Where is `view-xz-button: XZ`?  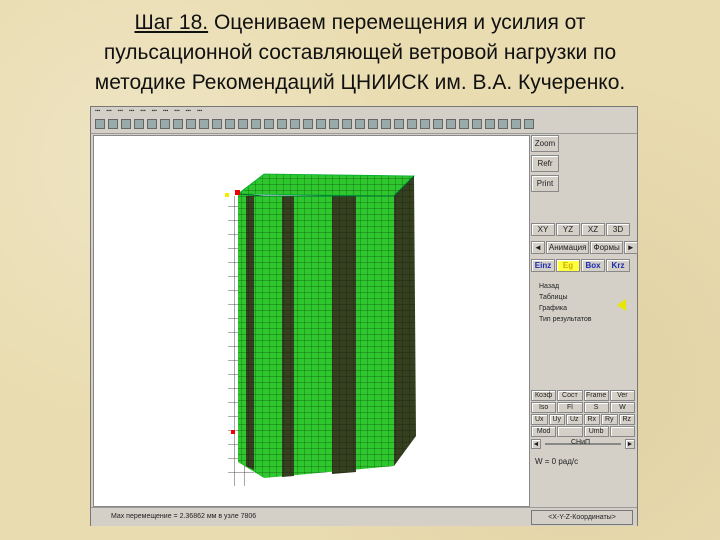 view-xz-button: XZ is located at coordinates (593, 229).